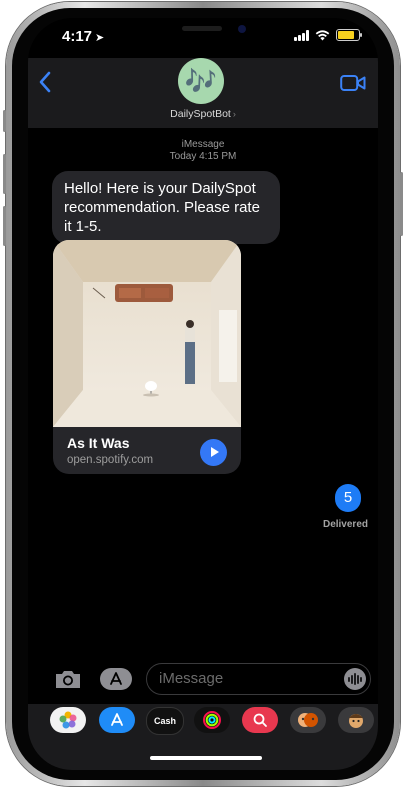  Describe the element at coordinates (349, 35) in the screenshot. I see `battery-icon` at that location.